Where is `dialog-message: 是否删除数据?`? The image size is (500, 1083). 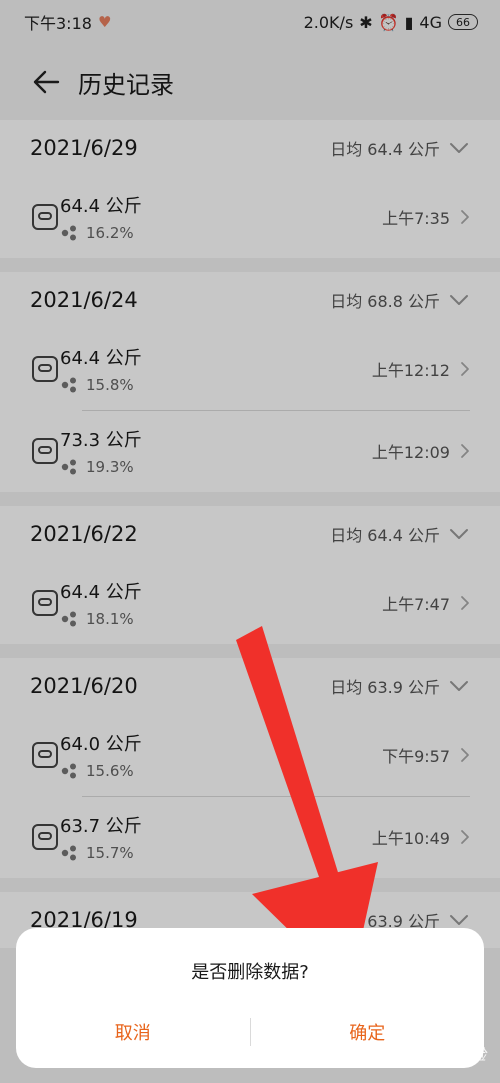
dialog-message: 是否删除数据? is located at coordinates (250, 972).